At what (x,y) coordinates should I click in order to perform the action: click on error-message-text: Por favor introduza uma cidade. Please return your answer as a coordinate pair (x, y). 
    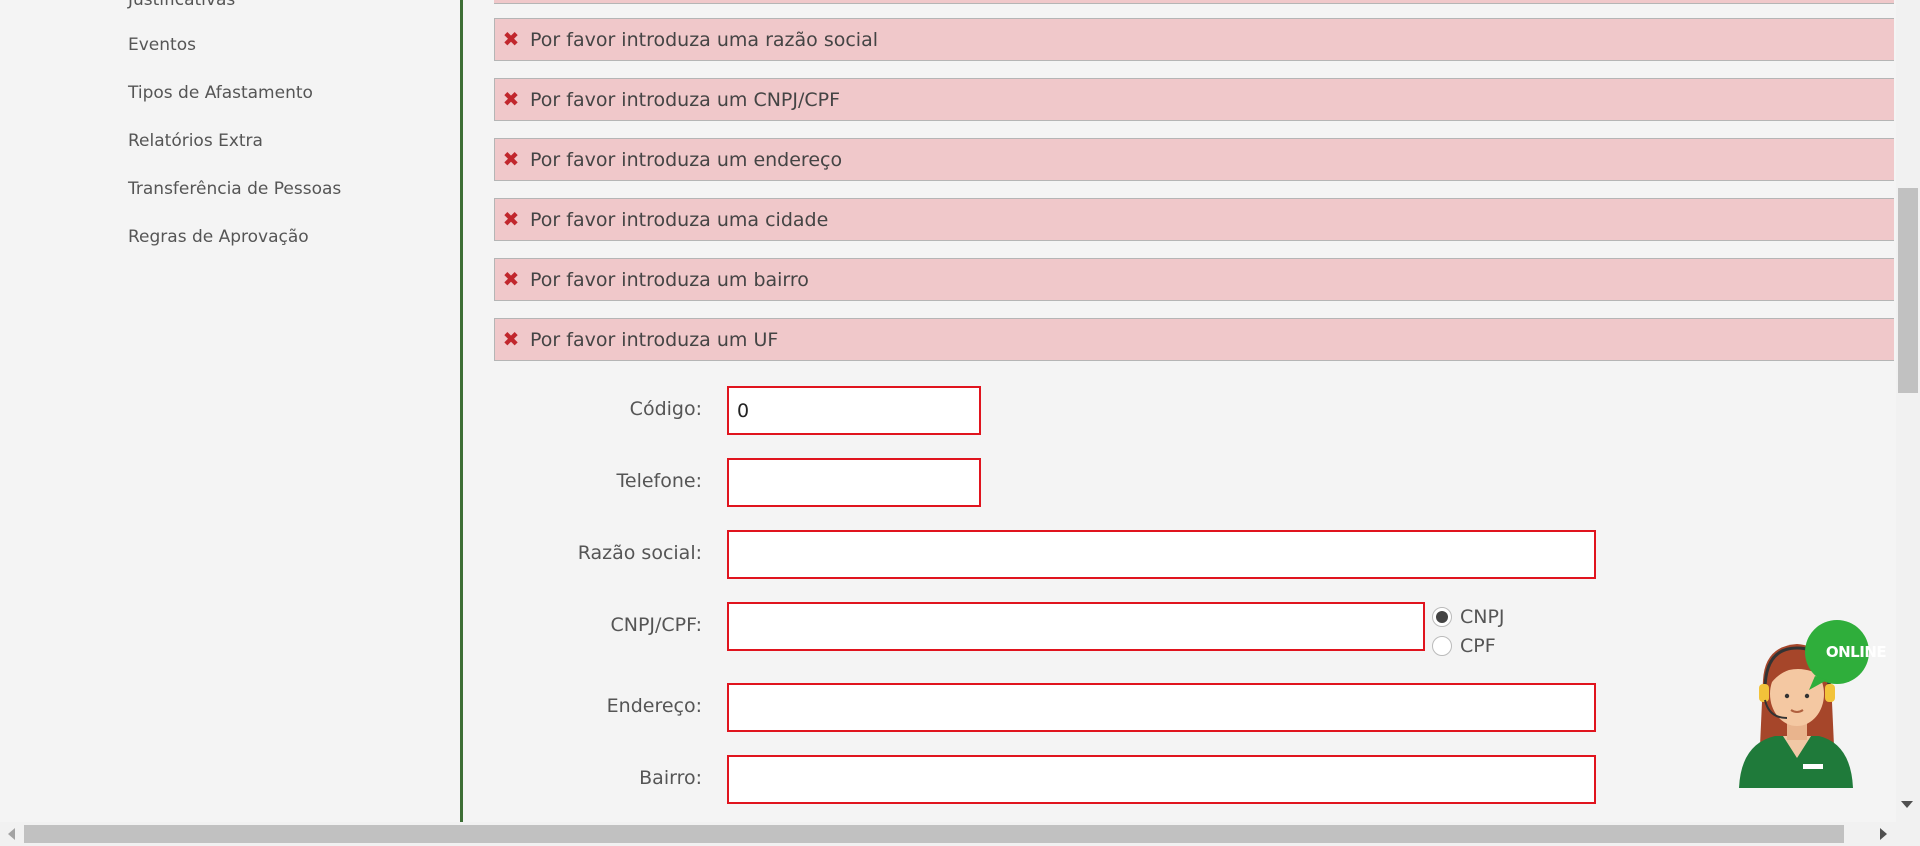
    Looking at the image, I should click on (679, 220).